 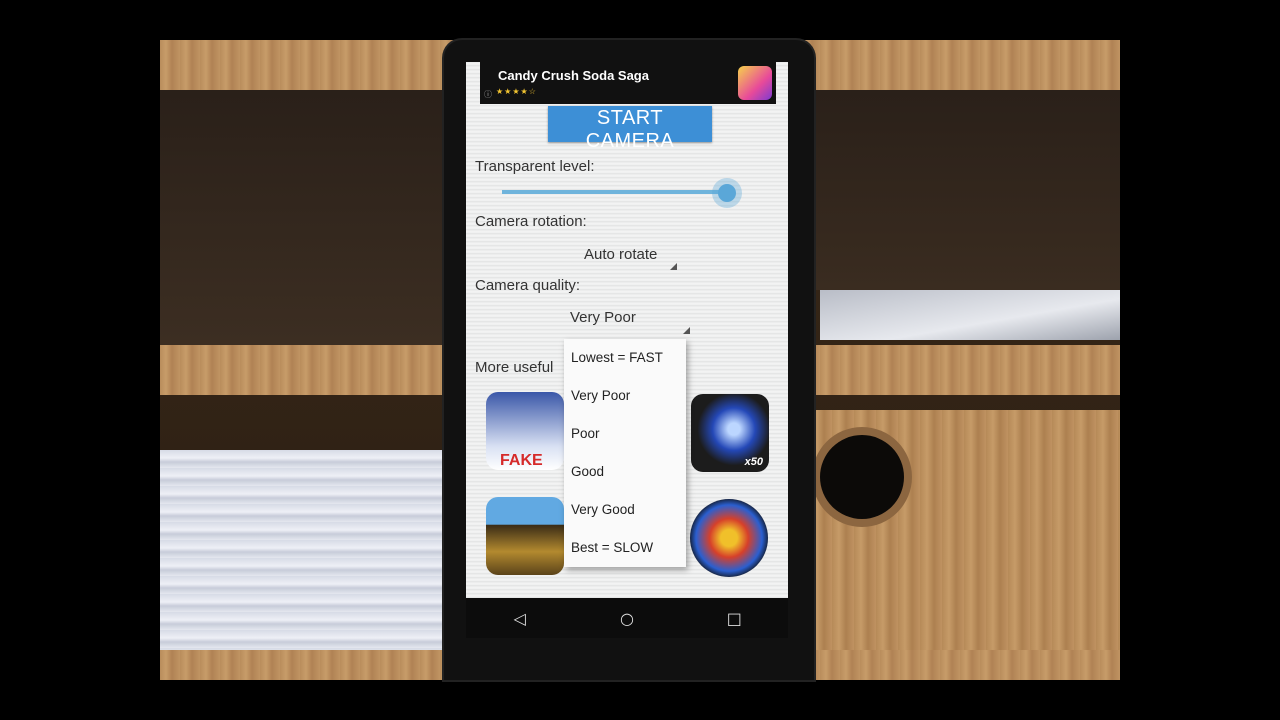 What do you see at coordinates (573, 75) in the screenshot?
I see `ad-title: Candy Crush Soda Saga` at bounding box center [573, 75].